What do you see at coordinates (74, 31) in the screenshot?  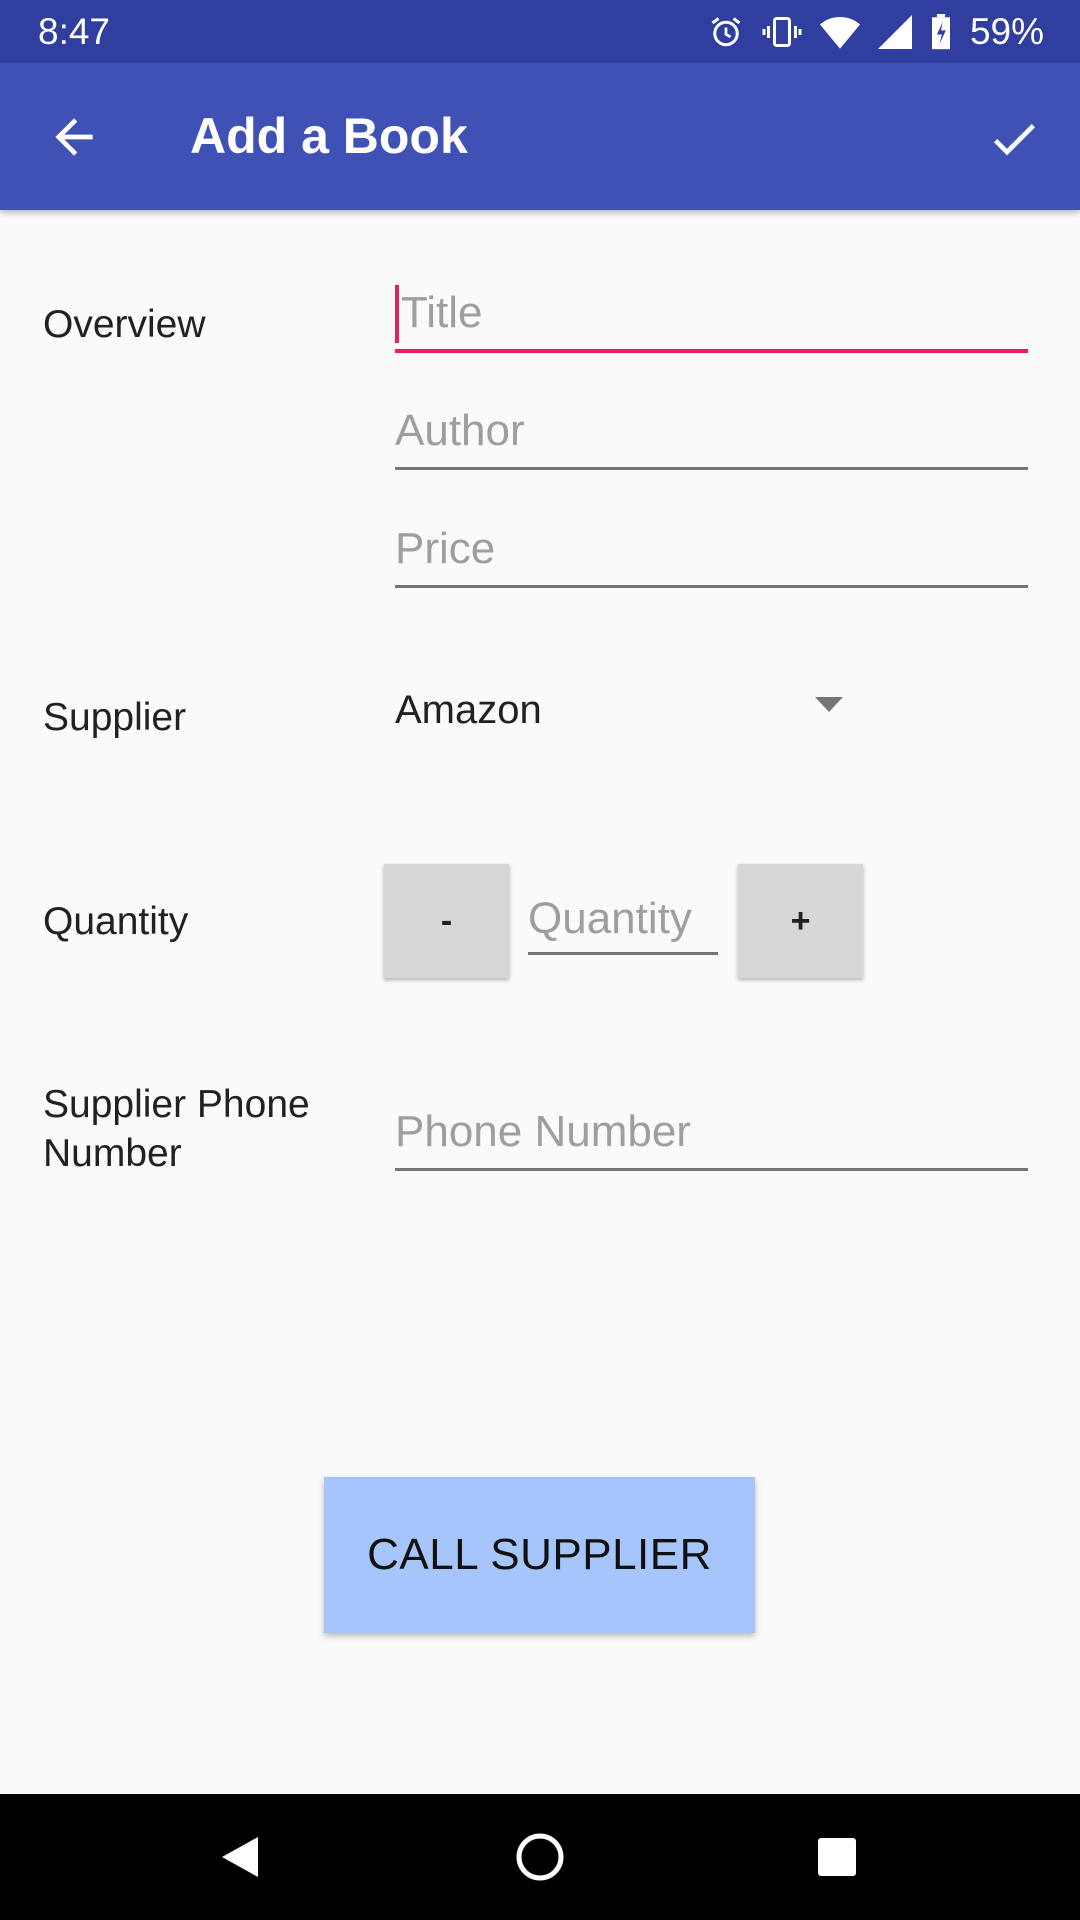 I see `status-time: 8:47` at bounding box center [74, 31].